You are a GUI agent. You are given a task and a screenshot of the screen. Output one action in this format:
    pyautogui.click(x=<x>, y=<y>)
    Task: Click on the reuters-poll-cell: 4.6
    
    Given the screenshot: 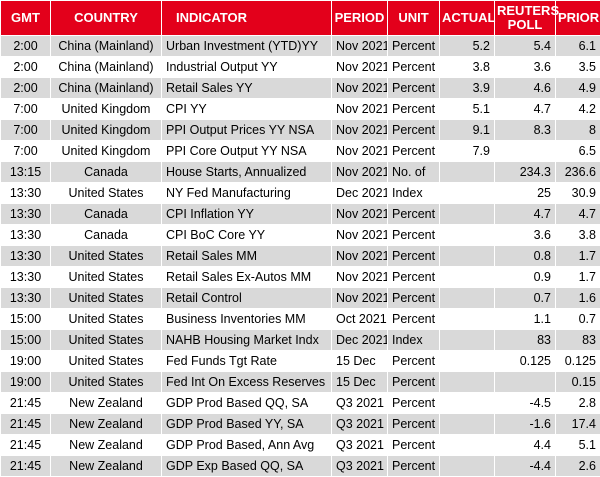 What is the action you would take?
    pyautogui.click(x=525, y=88)
    